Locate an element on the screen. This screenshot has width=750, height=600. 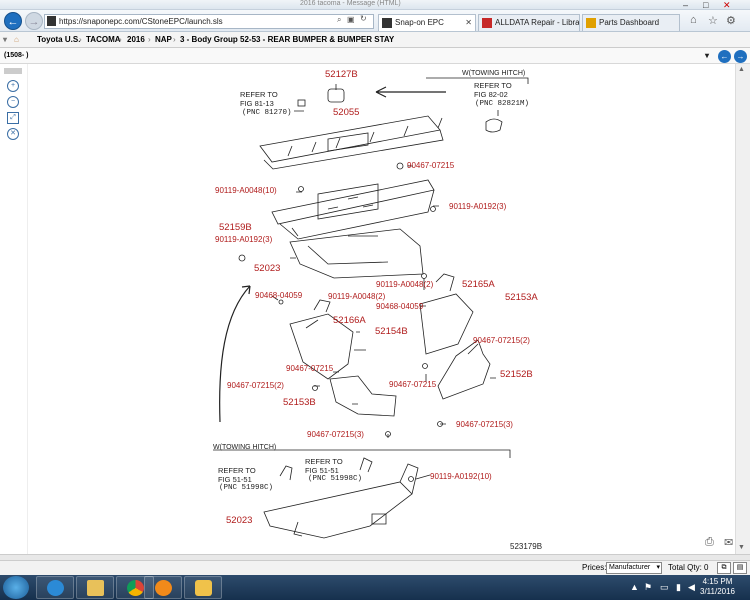
prices-select: Manufacturer ▾ is located at coordinates (634, 568).